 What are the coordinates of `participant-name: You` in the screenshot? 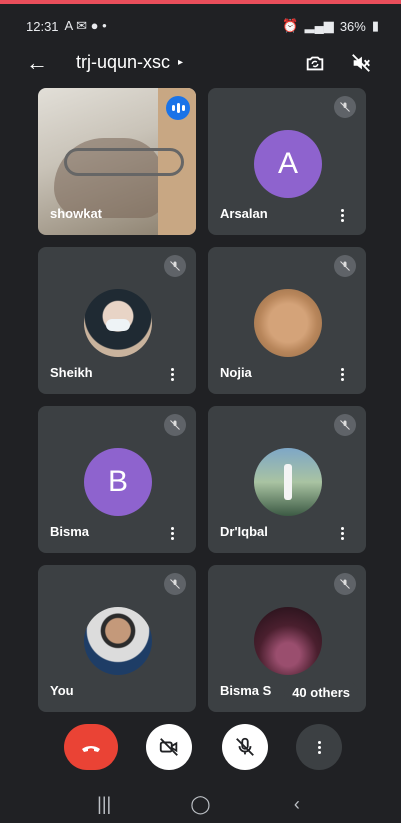 It's located at (62, 690).